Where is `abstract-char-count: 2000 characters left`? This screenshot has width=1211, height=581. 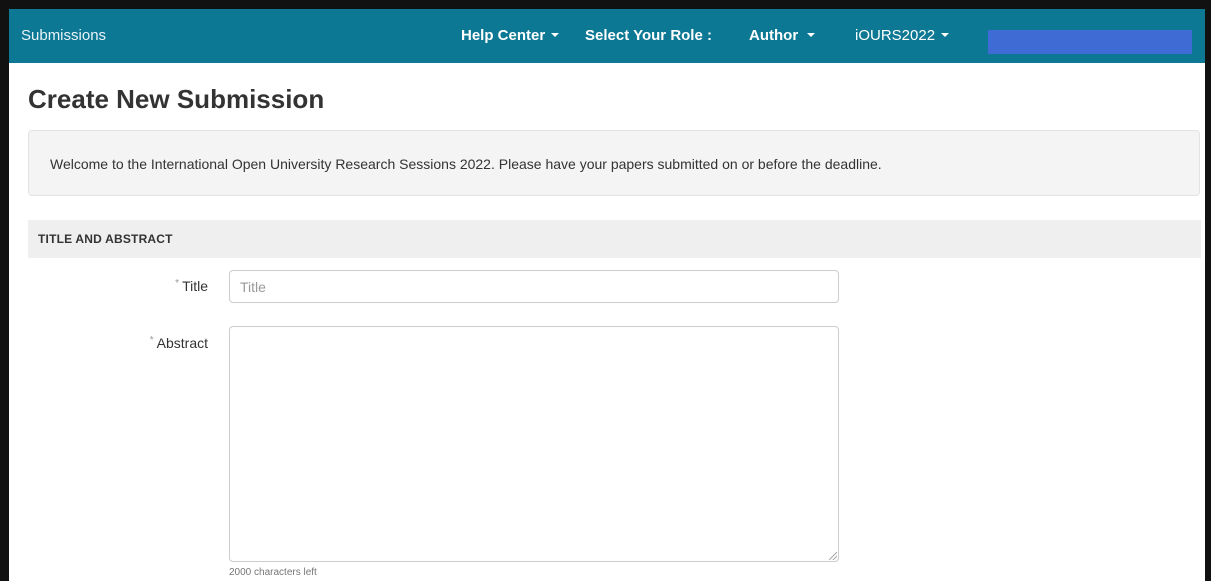
abstract-char-count: 2000 characters left is located at coordinates (273, 572).